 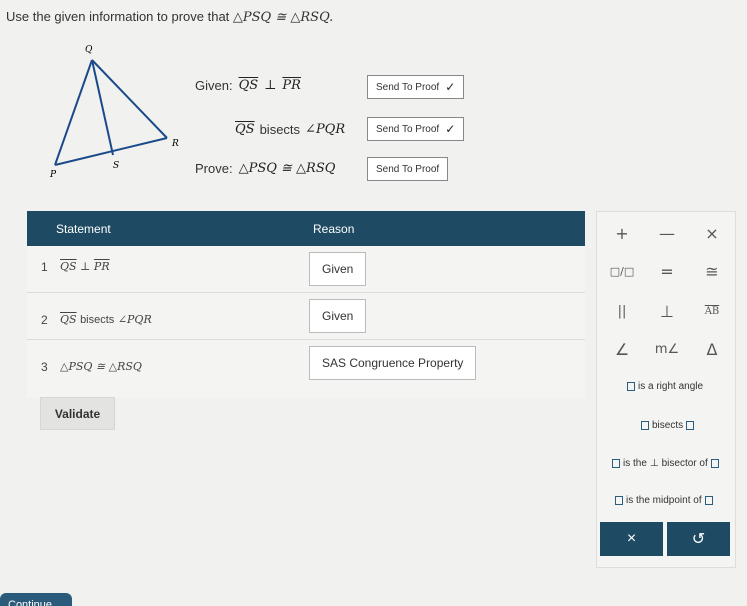 What do you see at coordinates (393, 363) in the screenshot?
I see `reason-button-3: SAS Congruence Property` at bounding box center [393, 363].